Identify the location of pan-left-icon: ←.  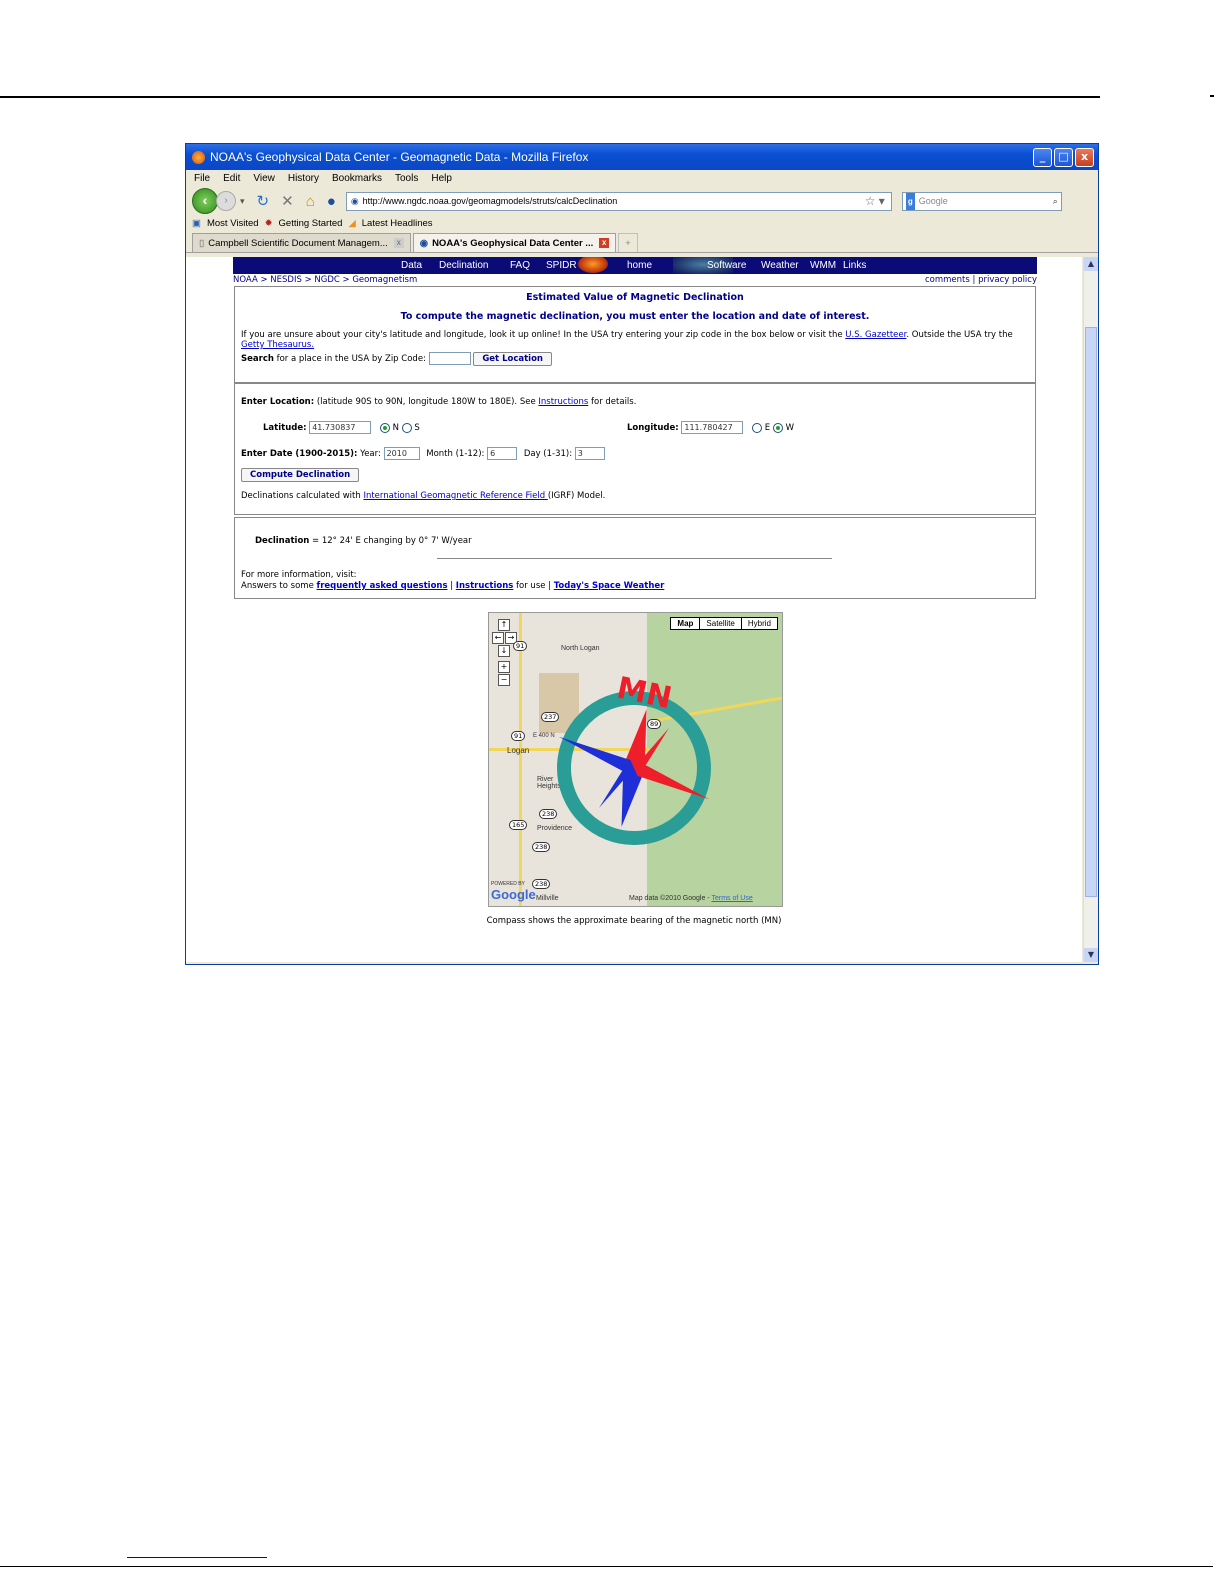
(498, 638).